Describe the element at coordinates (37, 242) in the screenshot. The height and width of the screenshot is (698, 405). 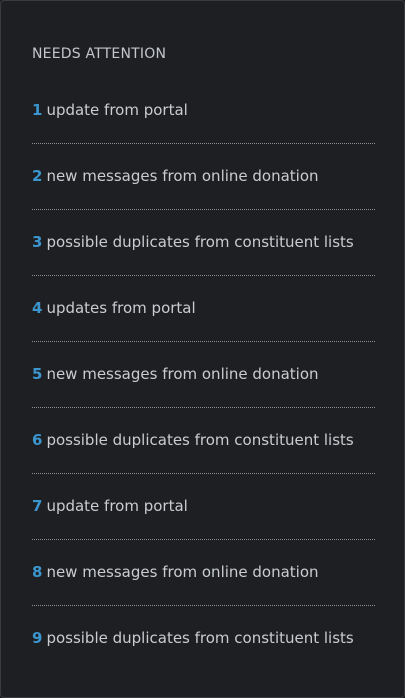
I see `item-count: 3` at that location.